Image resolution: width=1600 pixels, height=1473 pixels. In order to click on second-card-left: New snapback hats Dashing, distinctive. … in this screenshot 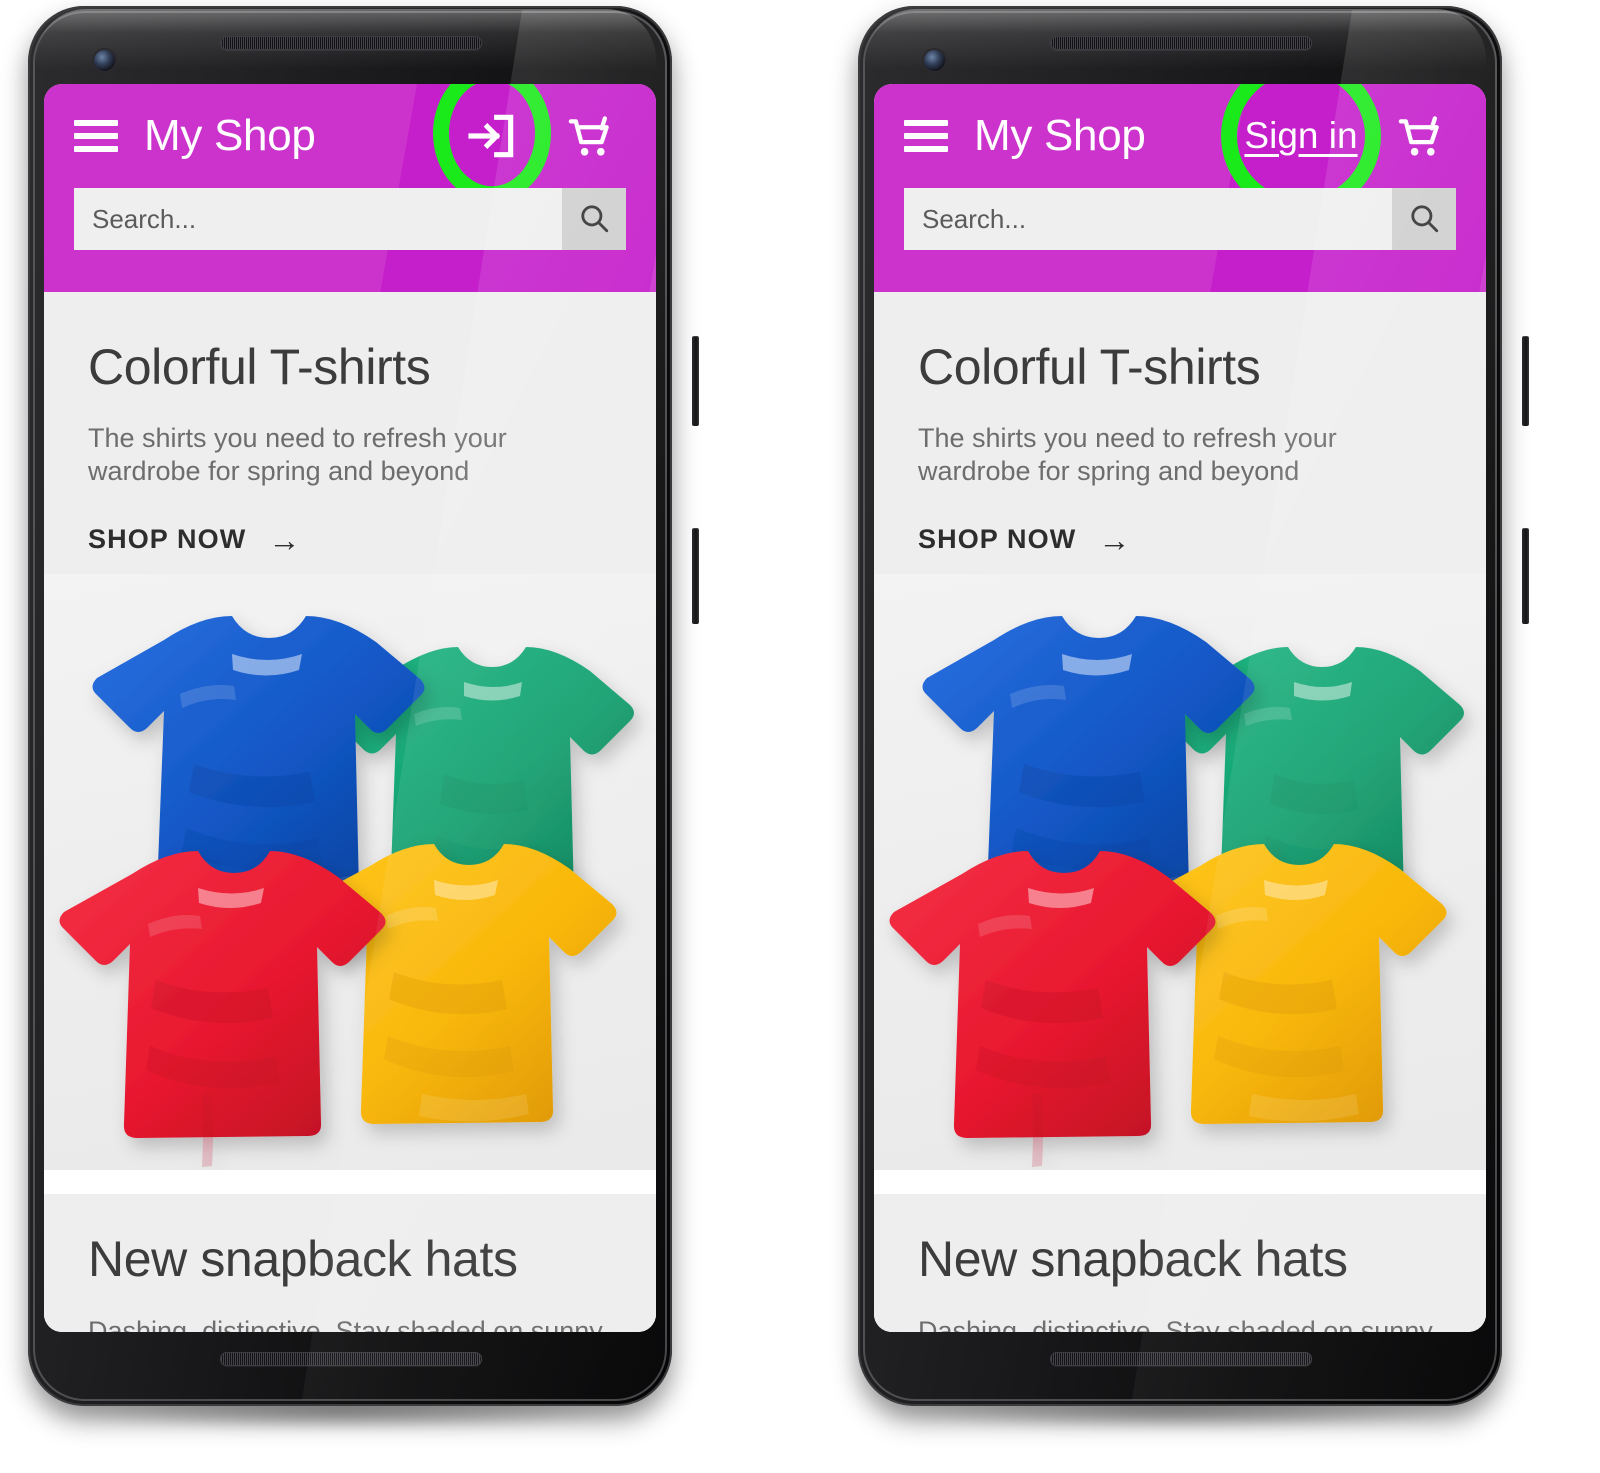, I will do `click(350, 1262)`.